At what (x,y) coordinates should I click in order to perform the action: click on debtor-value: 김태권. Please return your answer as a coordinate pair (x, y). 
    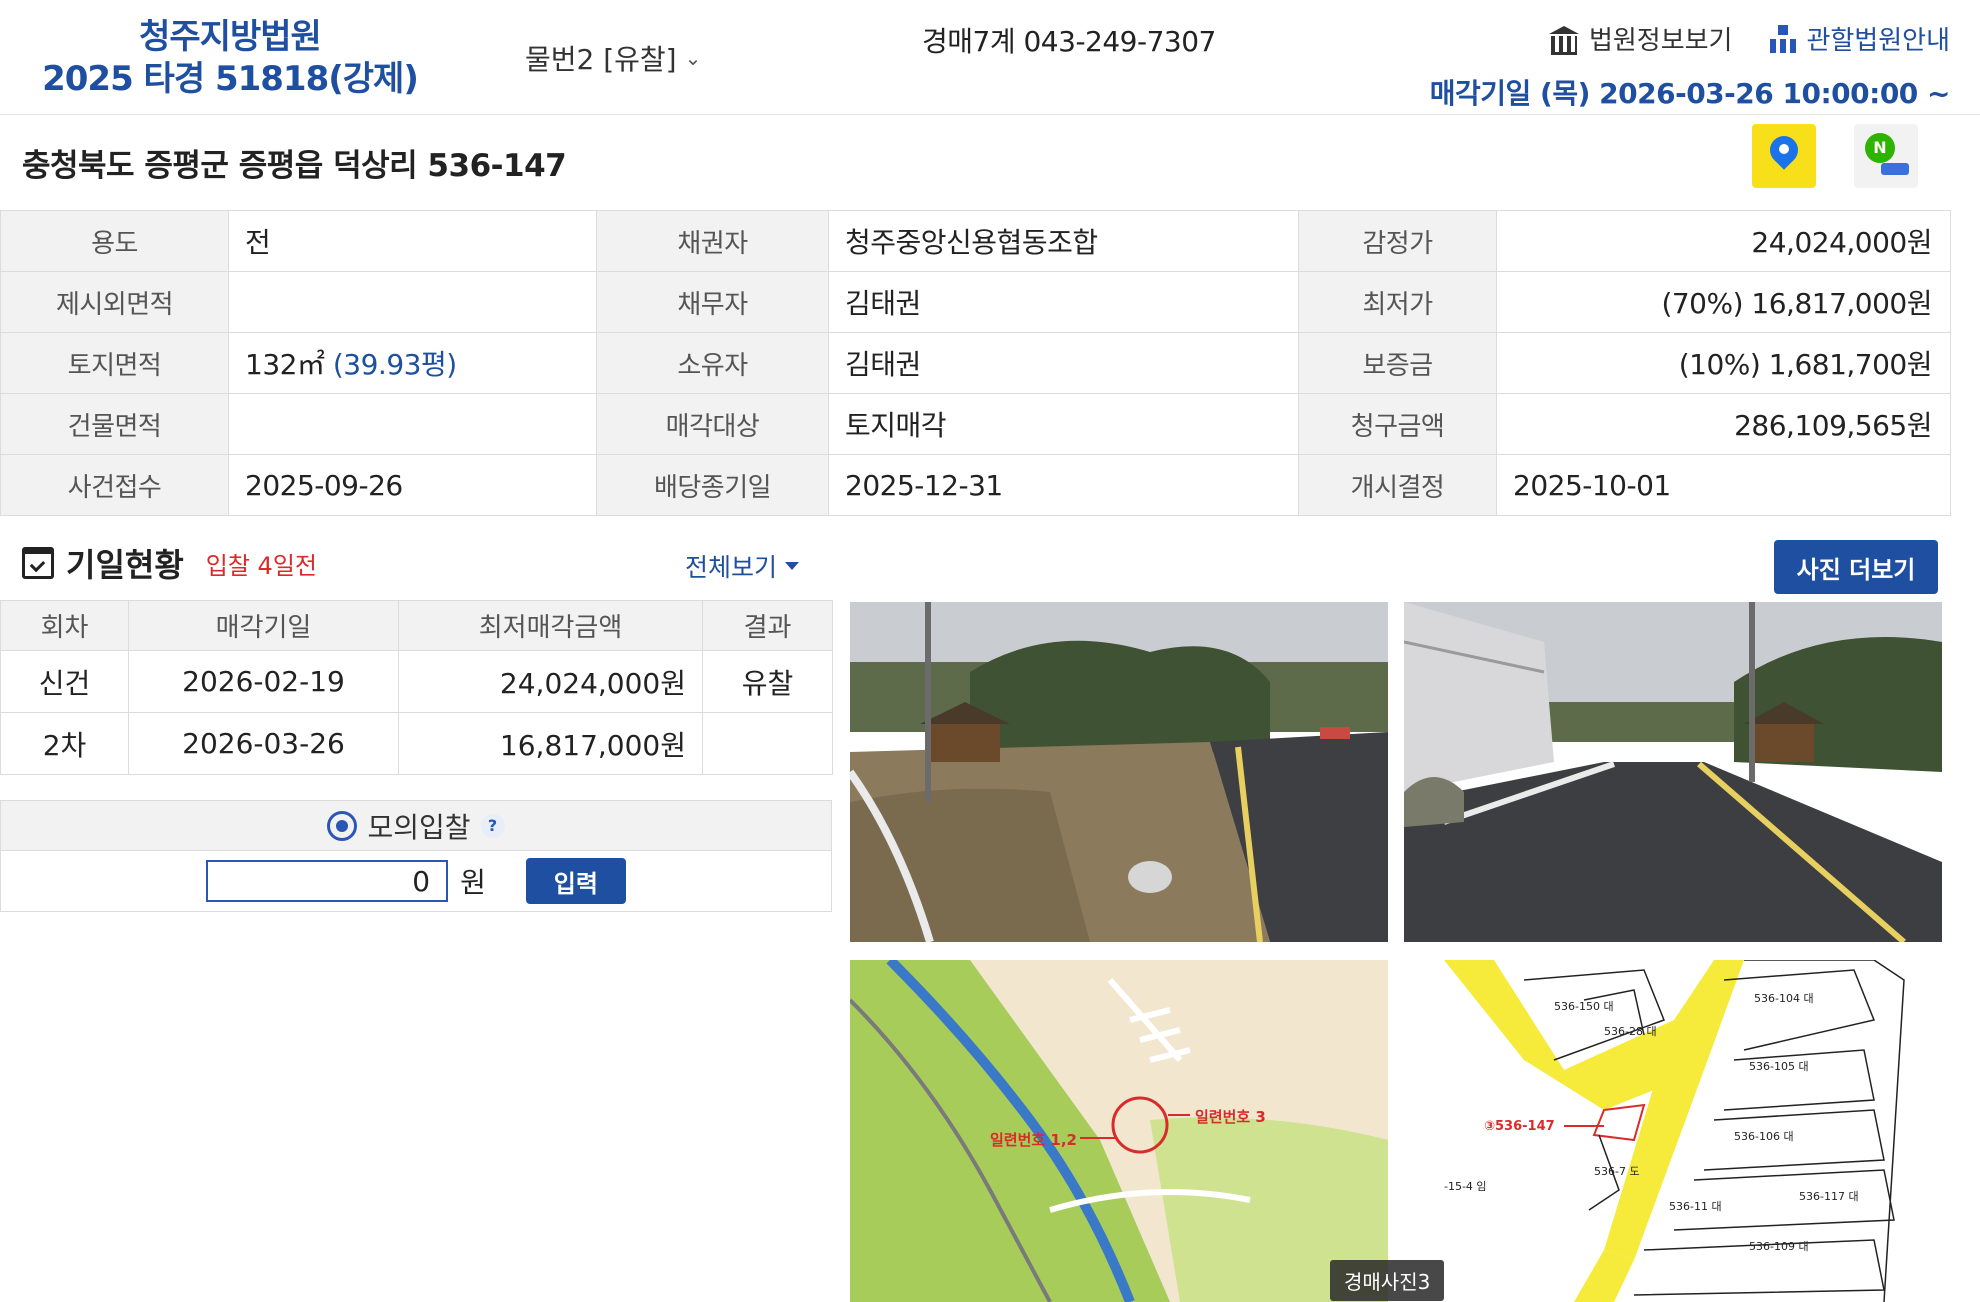
    Looking at the image, I should click on (1063, 302).